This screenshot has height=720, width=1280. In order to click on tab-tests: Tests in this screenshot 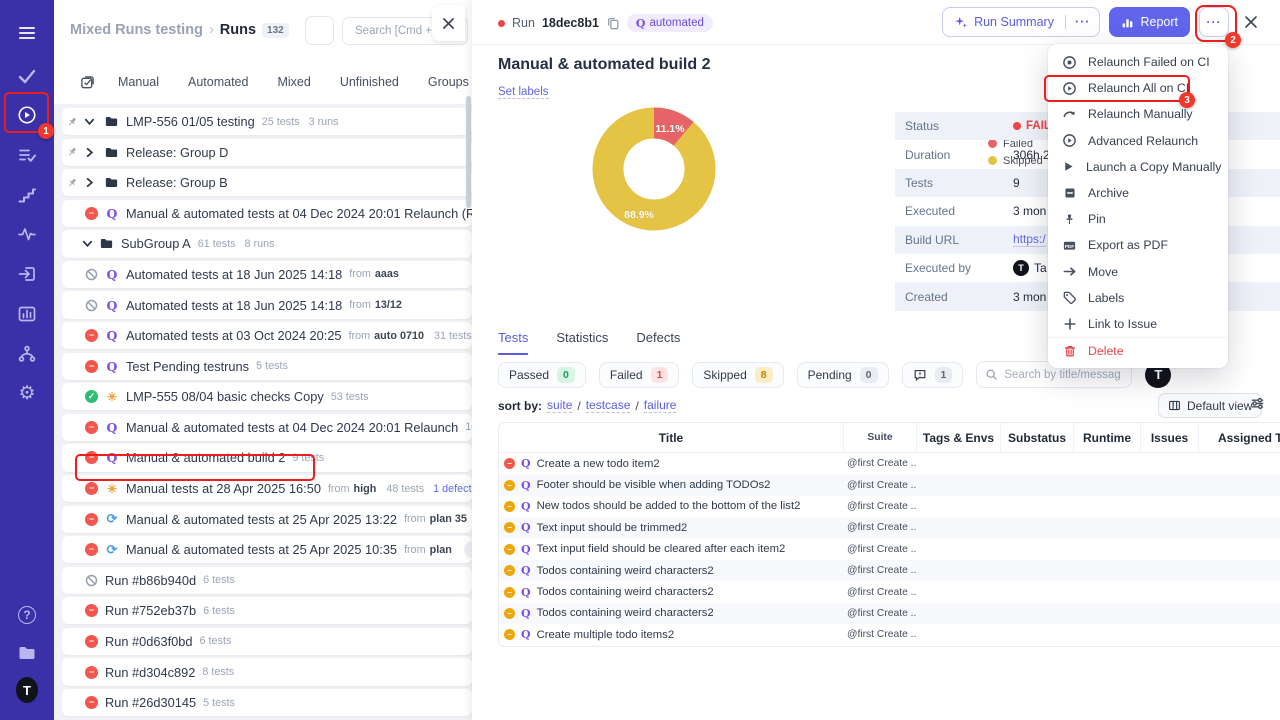, I will do `click(513, 342)`.